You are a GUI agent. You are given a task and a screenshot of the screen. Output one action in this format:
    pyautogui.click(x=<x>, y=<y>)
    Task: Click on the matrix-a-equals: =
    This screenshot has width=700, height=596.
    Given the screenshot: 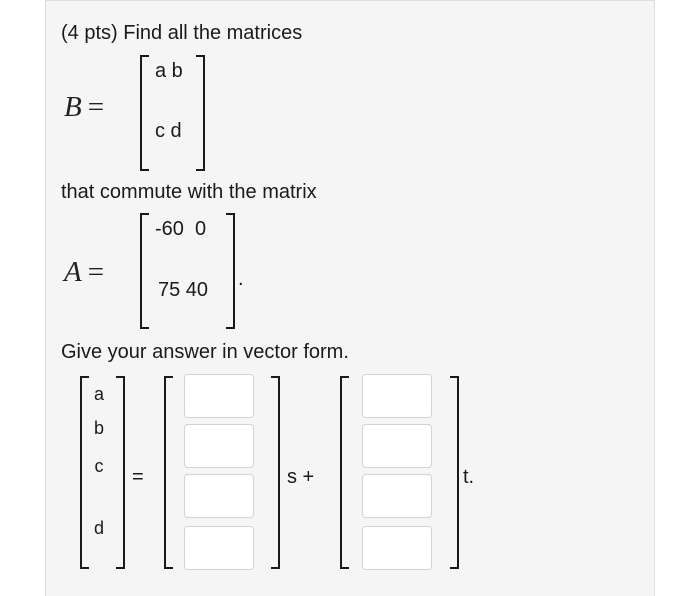 What is the action you would take?
    pyautogui.click(x=96, y=272)
    